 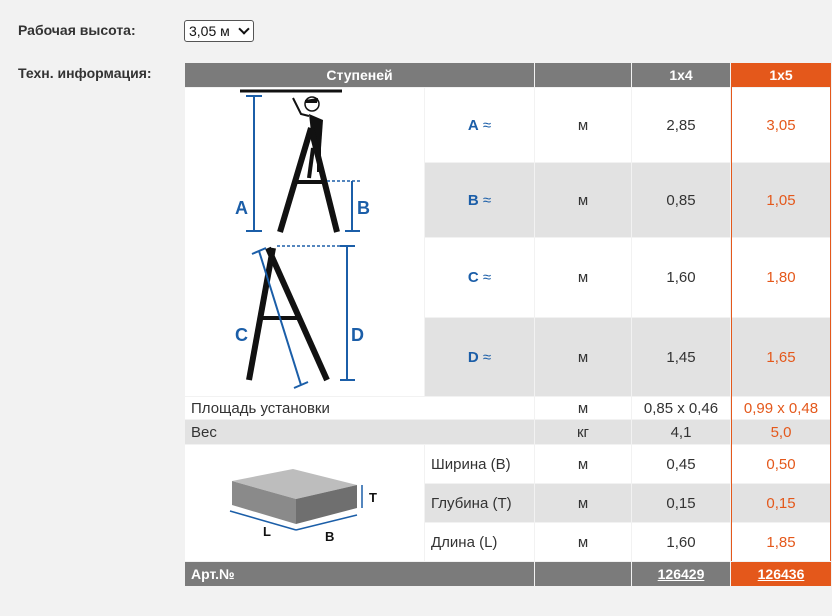 What do you see at coordinates (583, 408) in the screenshot?
I see `area-unit: м` at bounding box center [583, 408].